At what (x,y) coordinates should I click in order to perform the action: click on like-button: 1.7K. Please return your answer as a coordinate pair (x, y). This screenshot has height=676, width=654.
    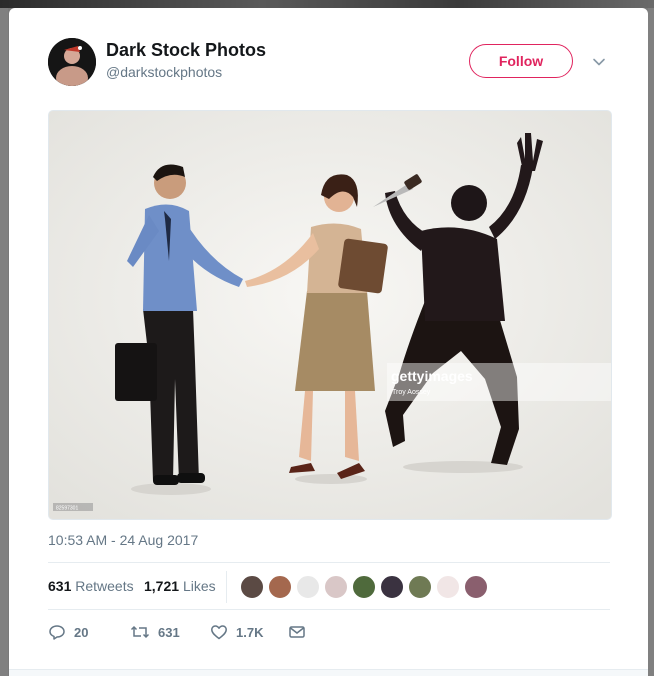
    Looking at the image, I should click on (236, 632).